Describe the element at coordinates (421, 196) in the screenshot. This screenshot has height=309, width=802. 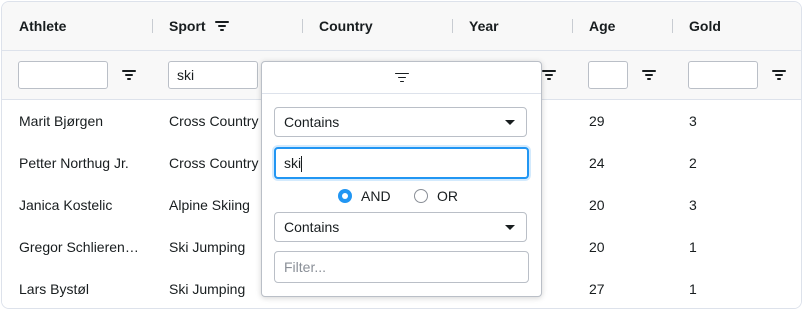
I see `radio-unselected-icon` at that location.